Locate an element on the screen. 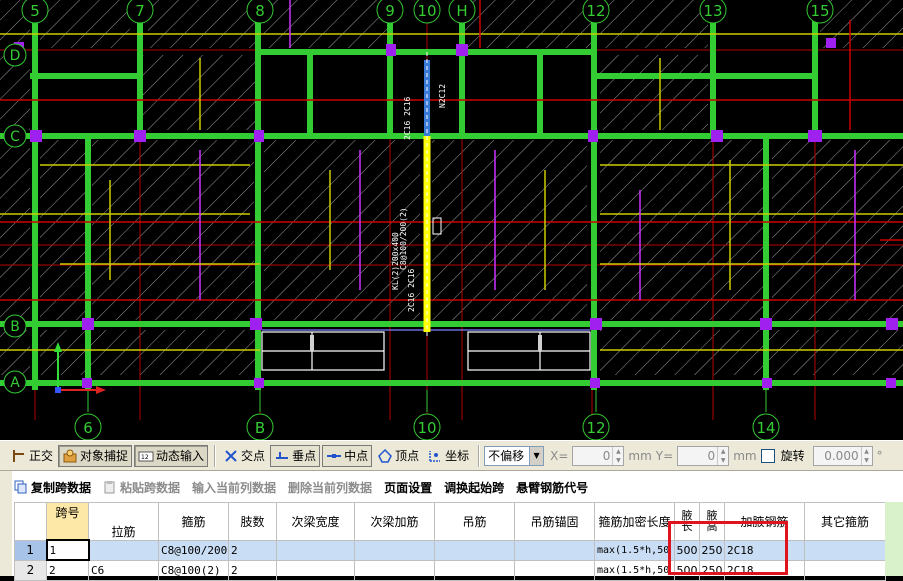 The height and width of the screenshot is (581, 903). vertex-label: 顶点 is located at coordinates (407, 456).